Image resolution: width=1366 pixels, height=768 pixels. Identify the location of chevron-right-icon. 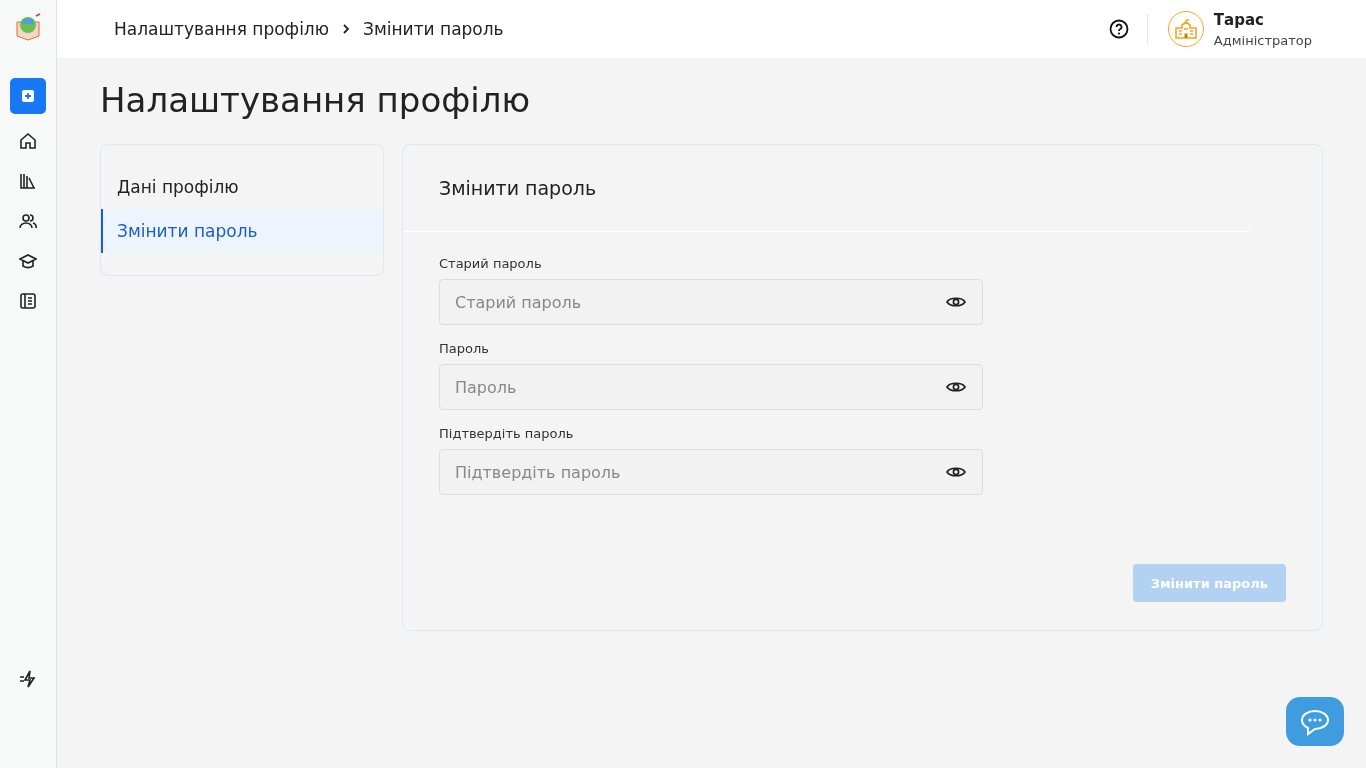
(346, 29).